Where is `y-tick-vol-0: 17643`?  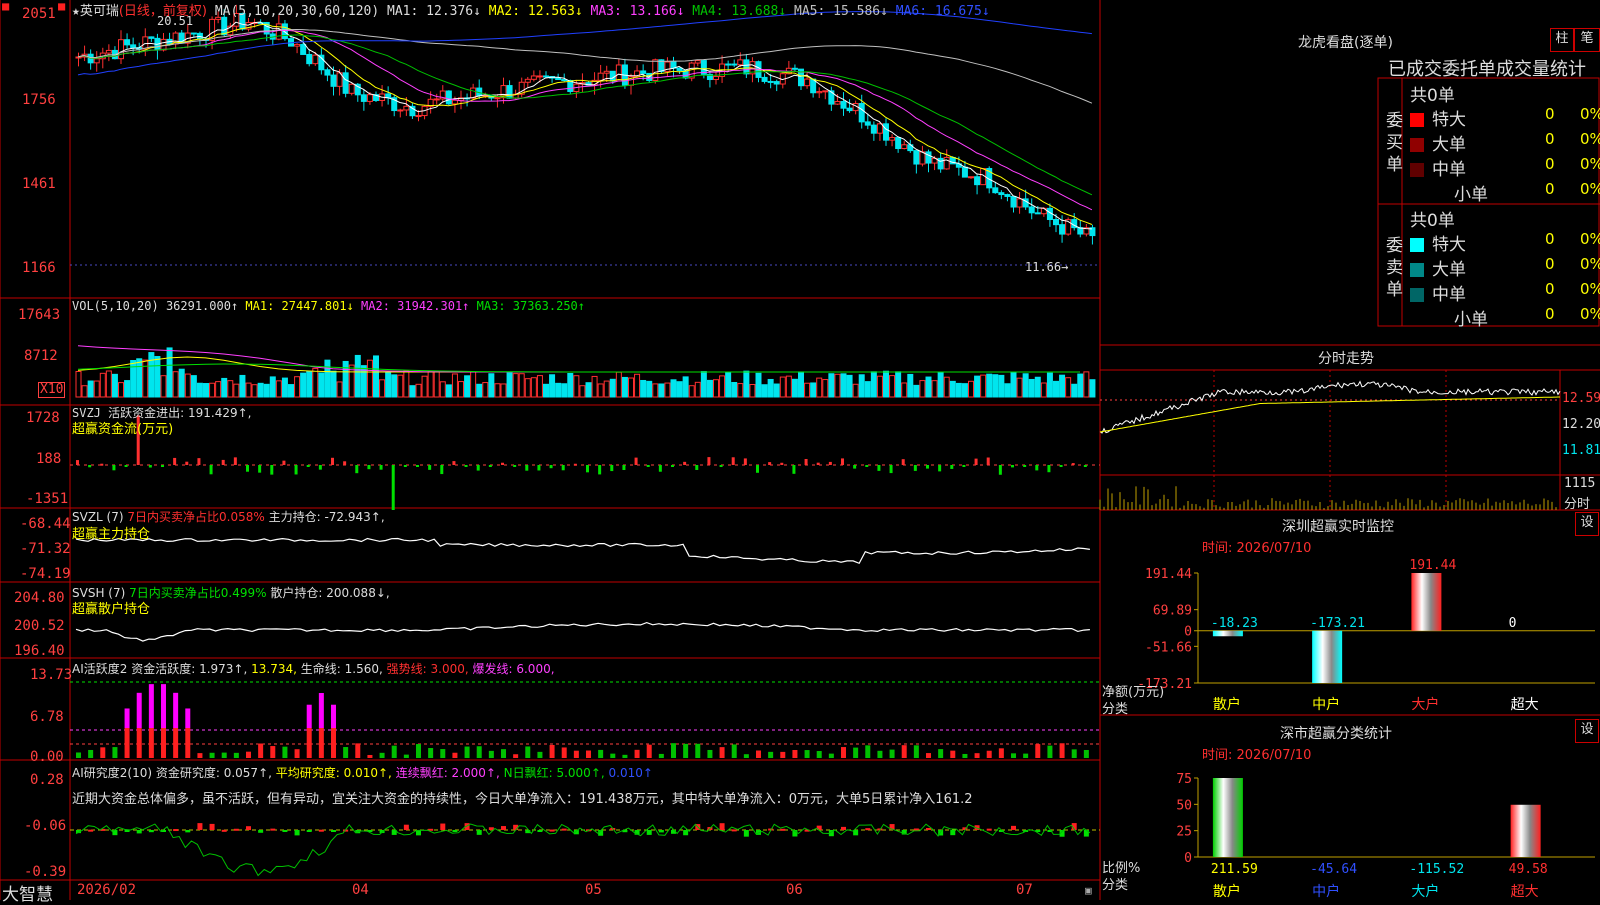 y-tick-vol-0: 17643 is located at coordinates (39, 315).